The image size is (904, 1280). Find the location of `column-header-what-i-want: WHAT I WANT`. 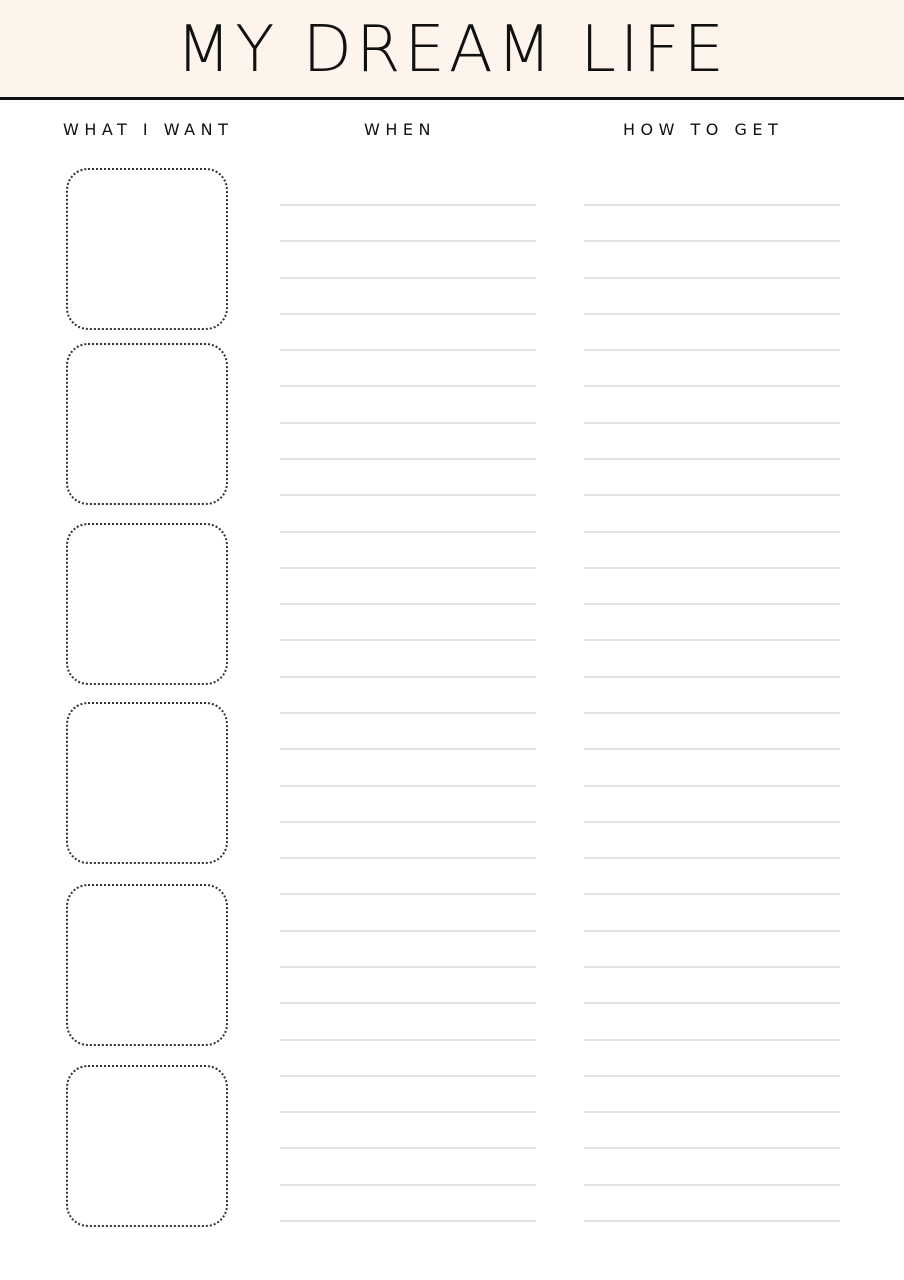

column-header-what-i-want: WHAT I WANT is located at coordinates (148, 129).